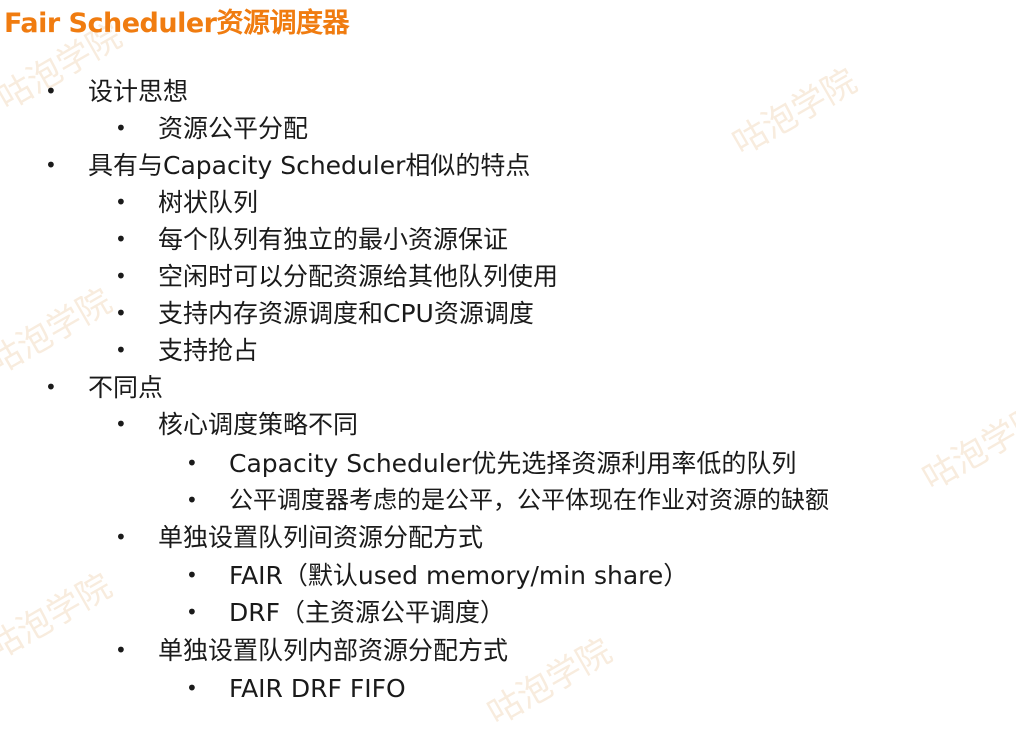 The width and height of the screenshot is (1016, 735). What do you see at coordinates (358, 276) in the screenshot?
I see `list-item-text: 空闲时可以分配资源给其他队列使用` at bounding box center [358, 276].